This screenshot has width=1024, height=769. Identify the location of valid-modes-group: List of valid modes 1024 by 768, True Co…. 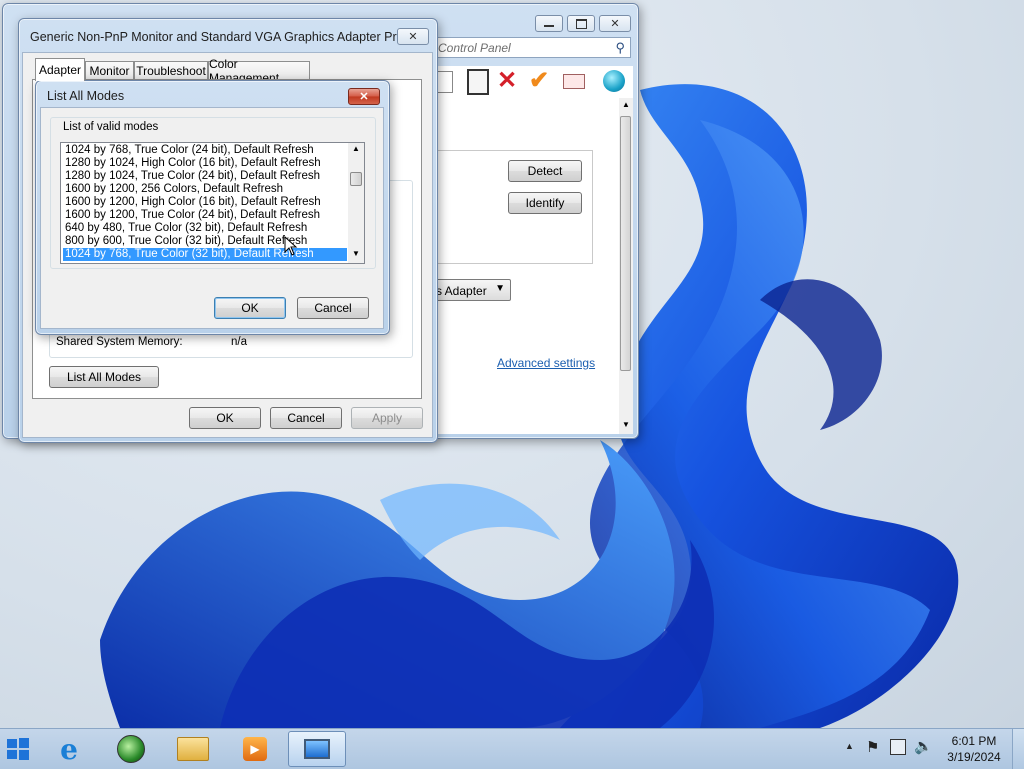
(213, 193).